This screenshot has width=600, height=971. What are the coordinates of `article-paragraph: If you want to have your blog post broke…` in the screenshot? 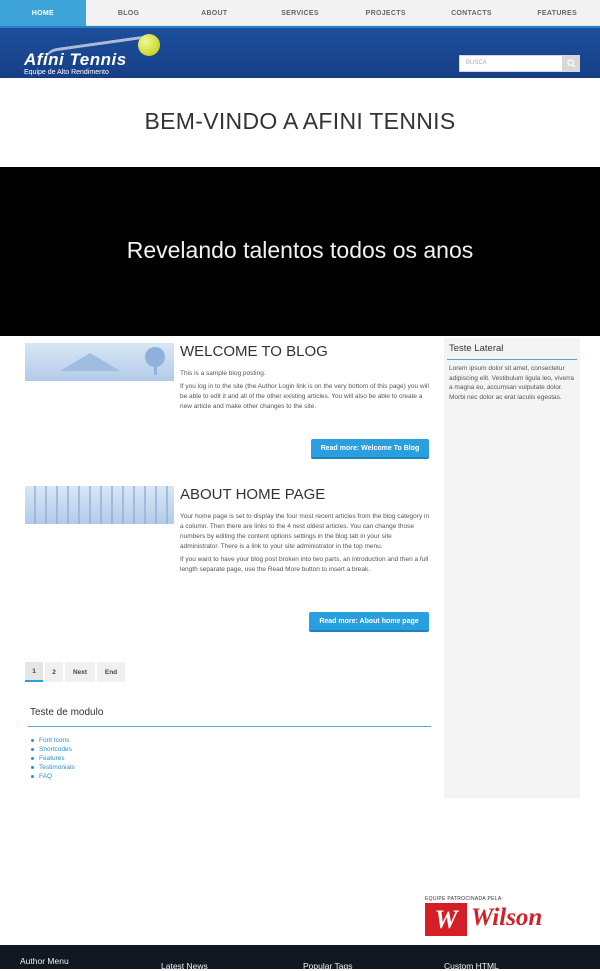 It's located at (304, 564).